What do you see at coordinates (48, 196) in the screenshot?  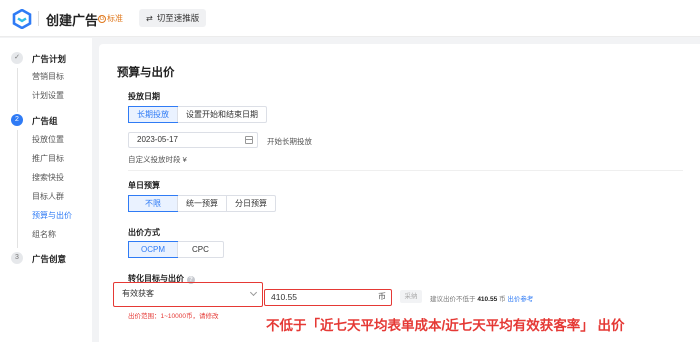 I see `sidebar-item-audience: 目标人群` at bounding box center [48, 196].